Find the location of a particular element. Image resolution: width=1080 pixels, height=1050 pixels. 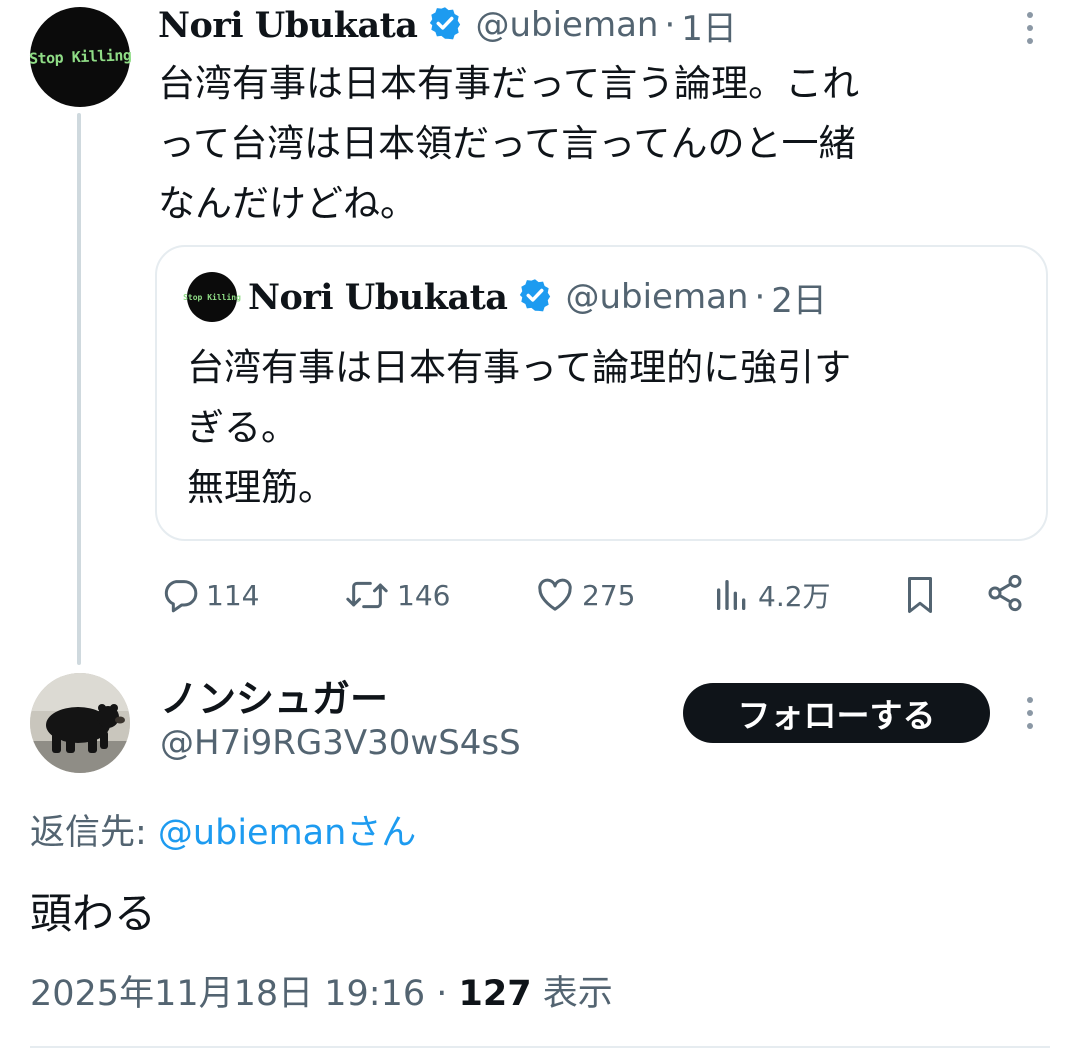

avatar-text: Stop Killing is located at coordinates (80, 57).